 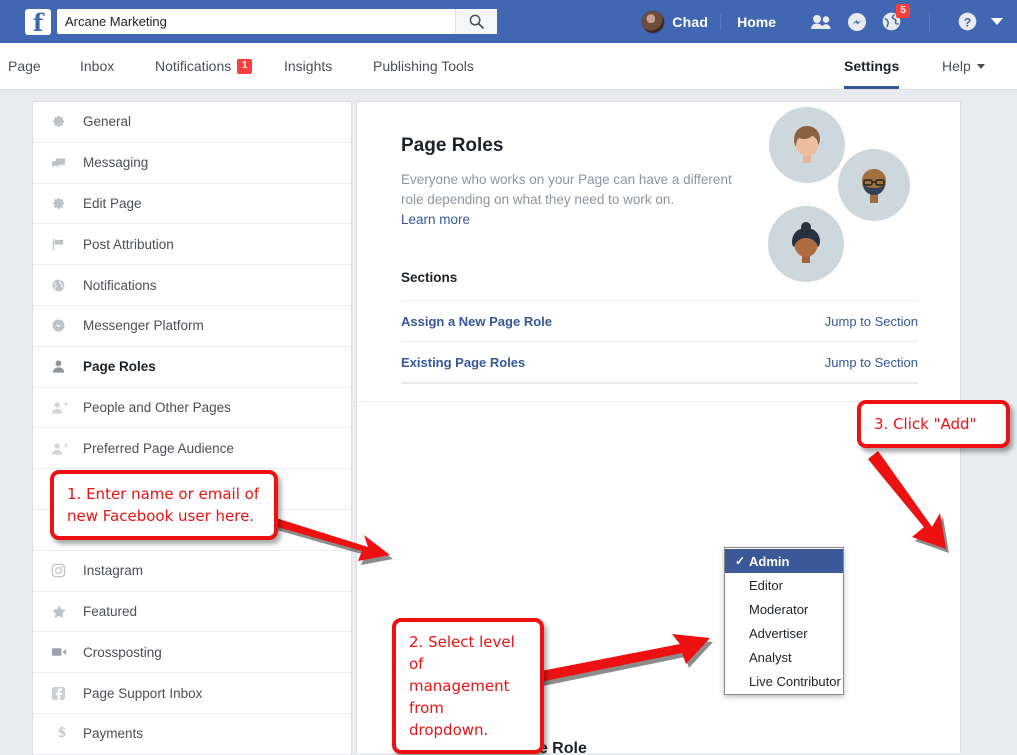 I want to click on avatar, so click(x=653, y=21).